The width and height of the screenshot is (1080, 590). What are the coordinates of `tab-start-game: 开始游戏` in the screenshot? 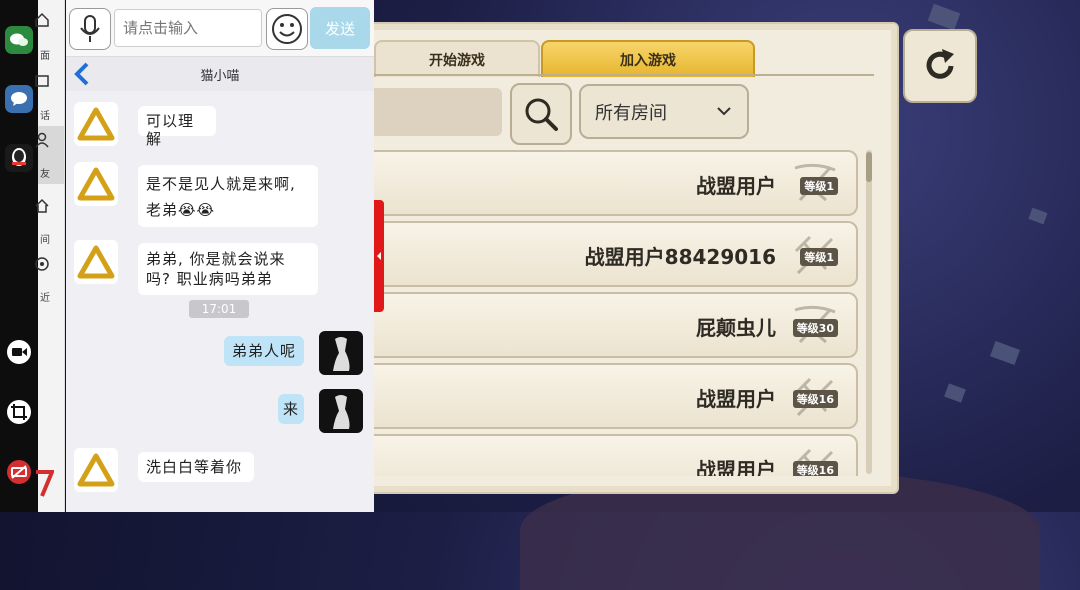 It's located at (457, 58).